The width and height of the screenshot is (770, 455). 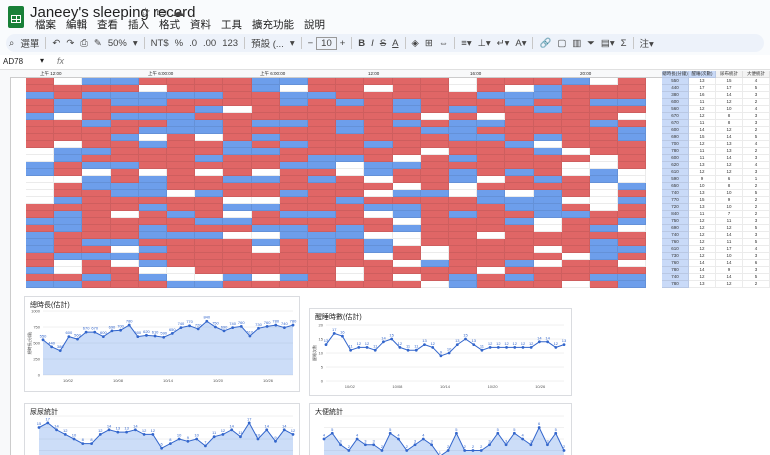 I want to click on input-tools-icon: 注▾, so click(x=647, y=43).